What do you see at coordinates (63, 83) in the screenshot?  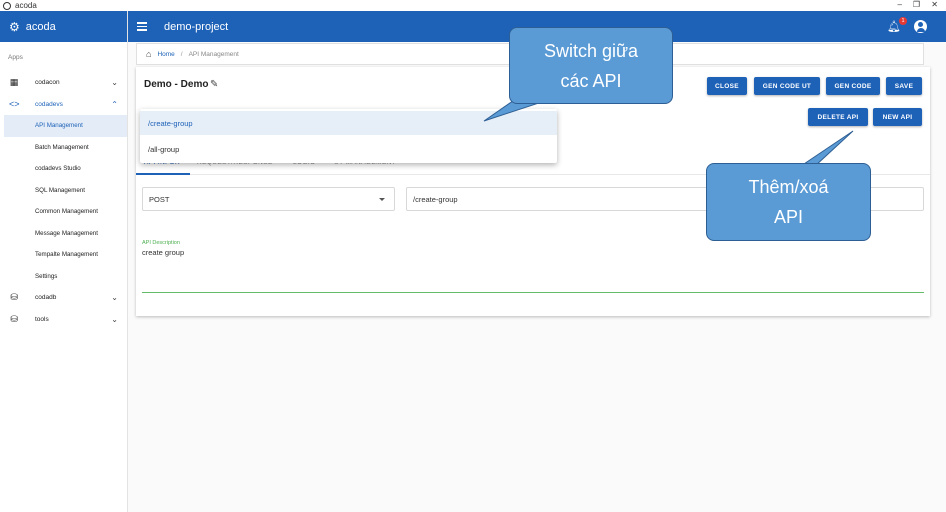 I see `sidebar-item-codacon: ▦ codacon ⌄` at bounding box center [63, 83].